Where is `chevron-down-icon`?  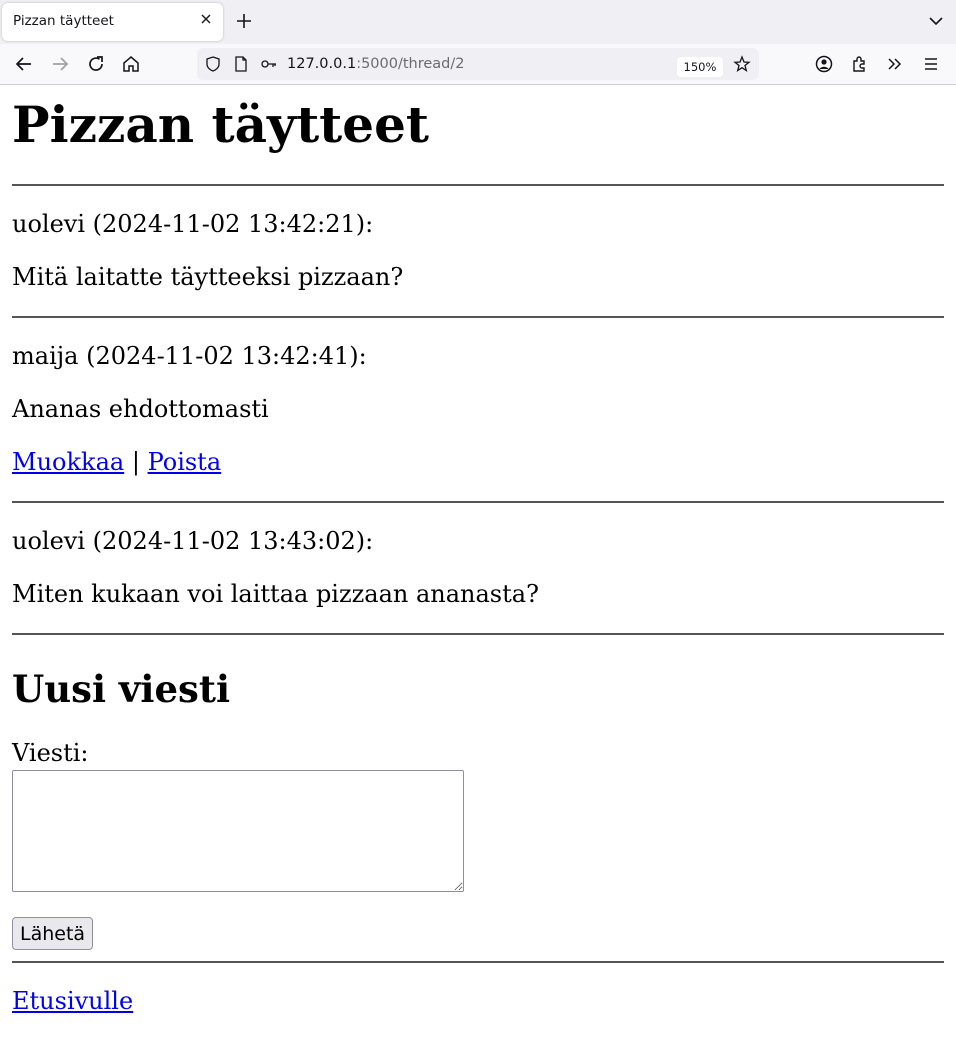 chevron-down-icon is located at coordinates (936, 21).